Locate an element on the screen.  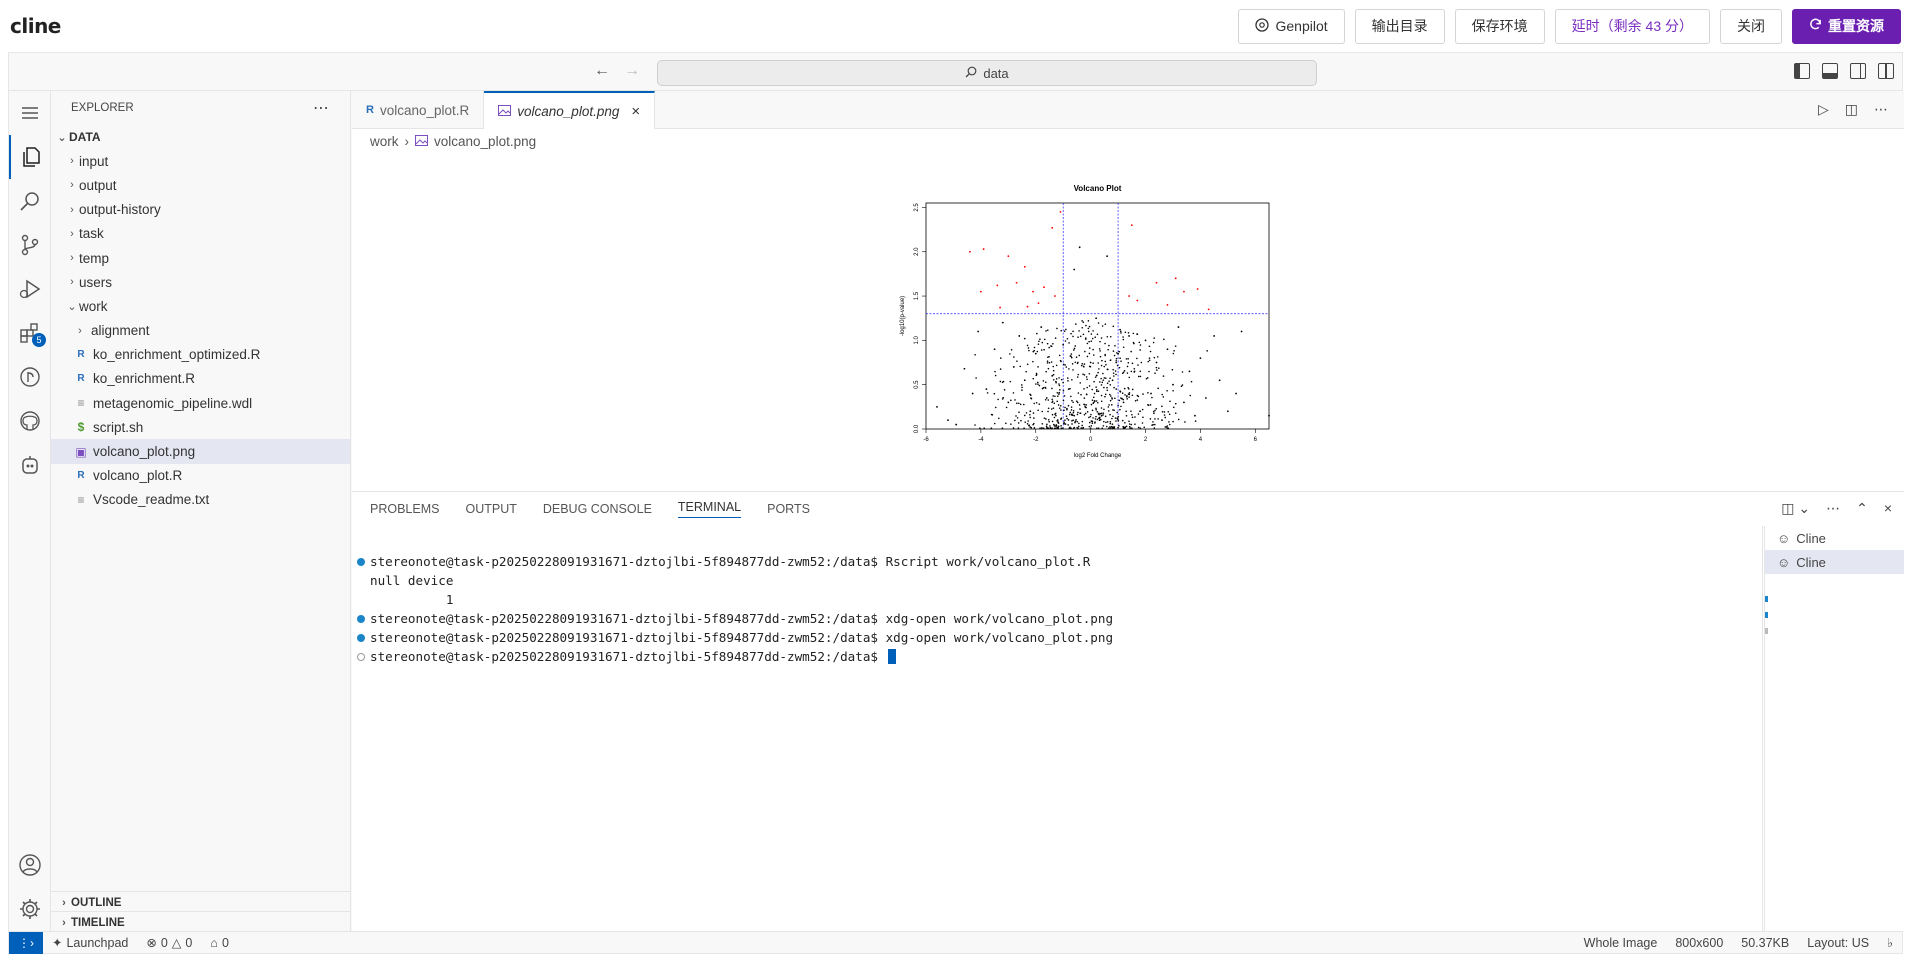
tree-folder-input: › input is located at coordinates (200, 161).